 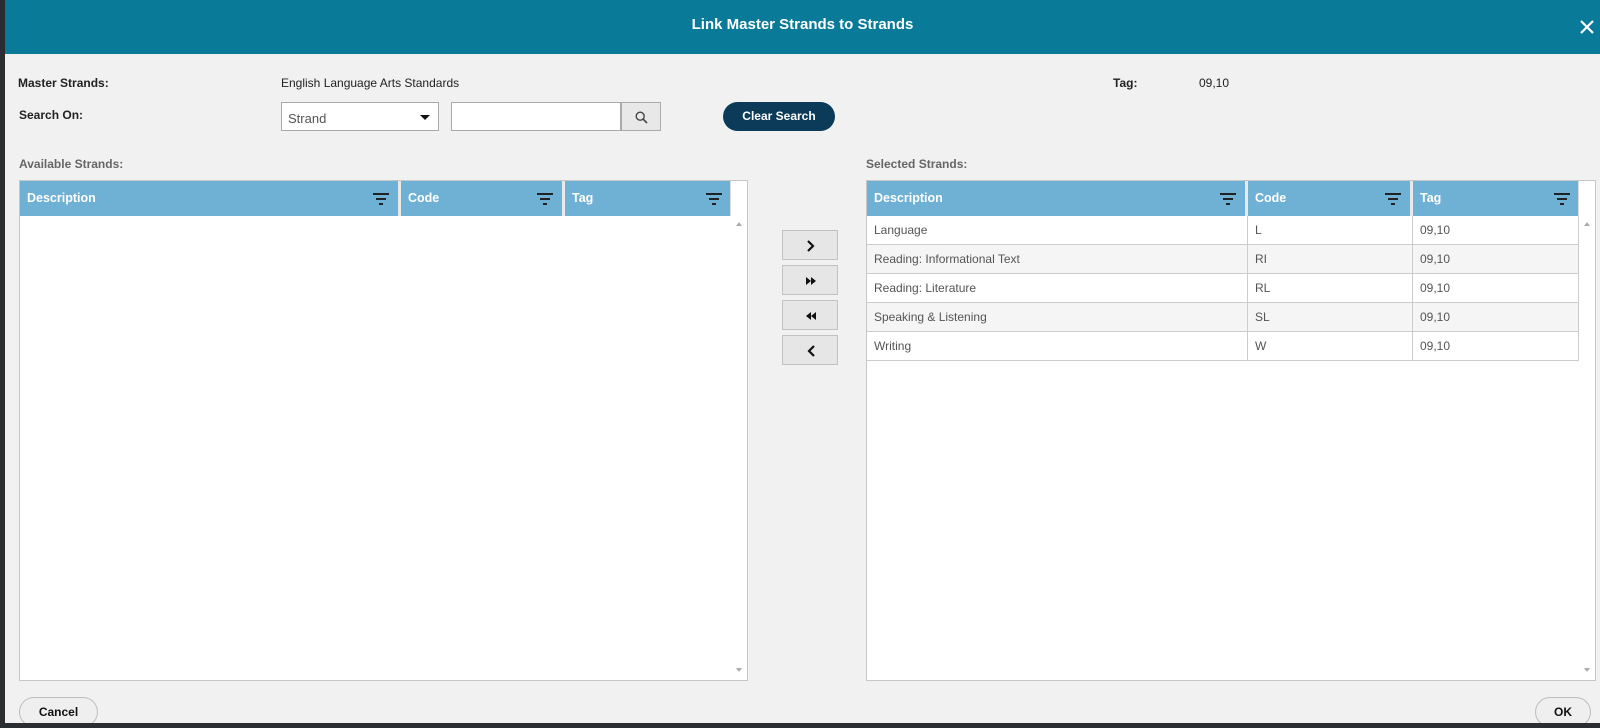 I want to click on cancel-button: Cancel, so click(x=58, y=710).